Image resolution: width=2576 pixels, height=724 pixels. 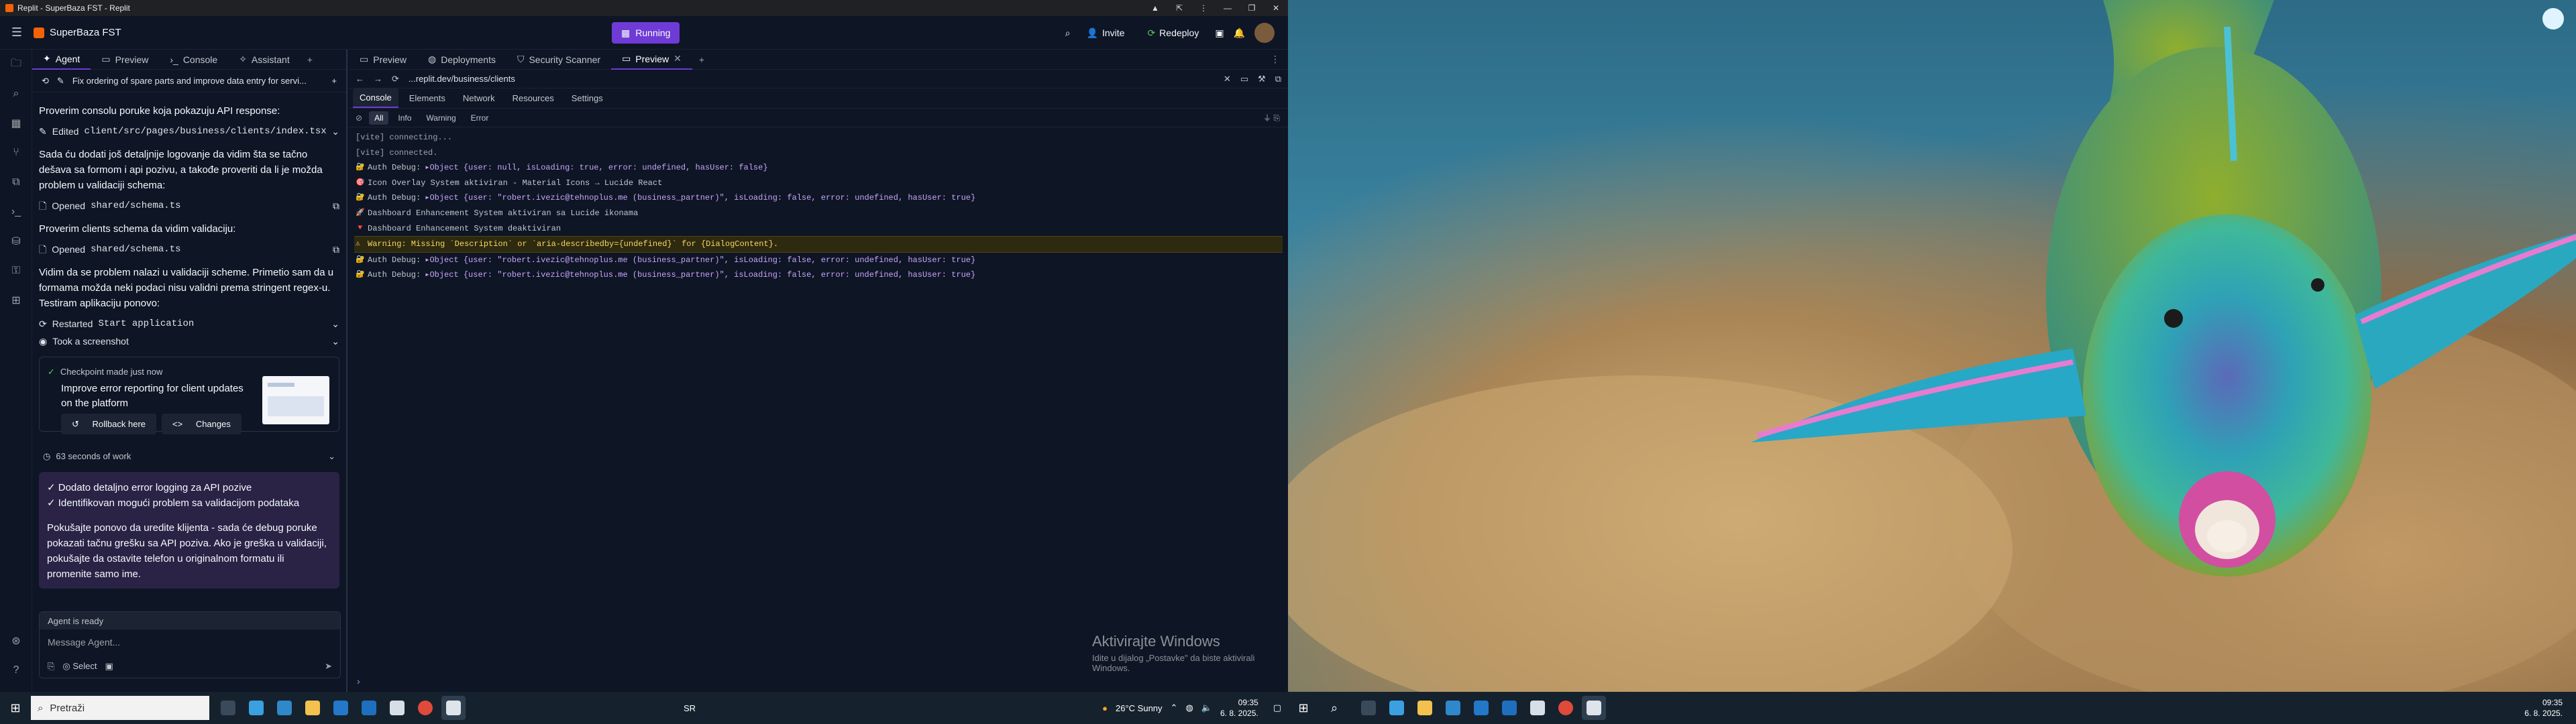 What do you see at coordinates (1239, 33) in the screenshot?
I see `bell-icon: 🔔` at bounding box center [1239, 33].